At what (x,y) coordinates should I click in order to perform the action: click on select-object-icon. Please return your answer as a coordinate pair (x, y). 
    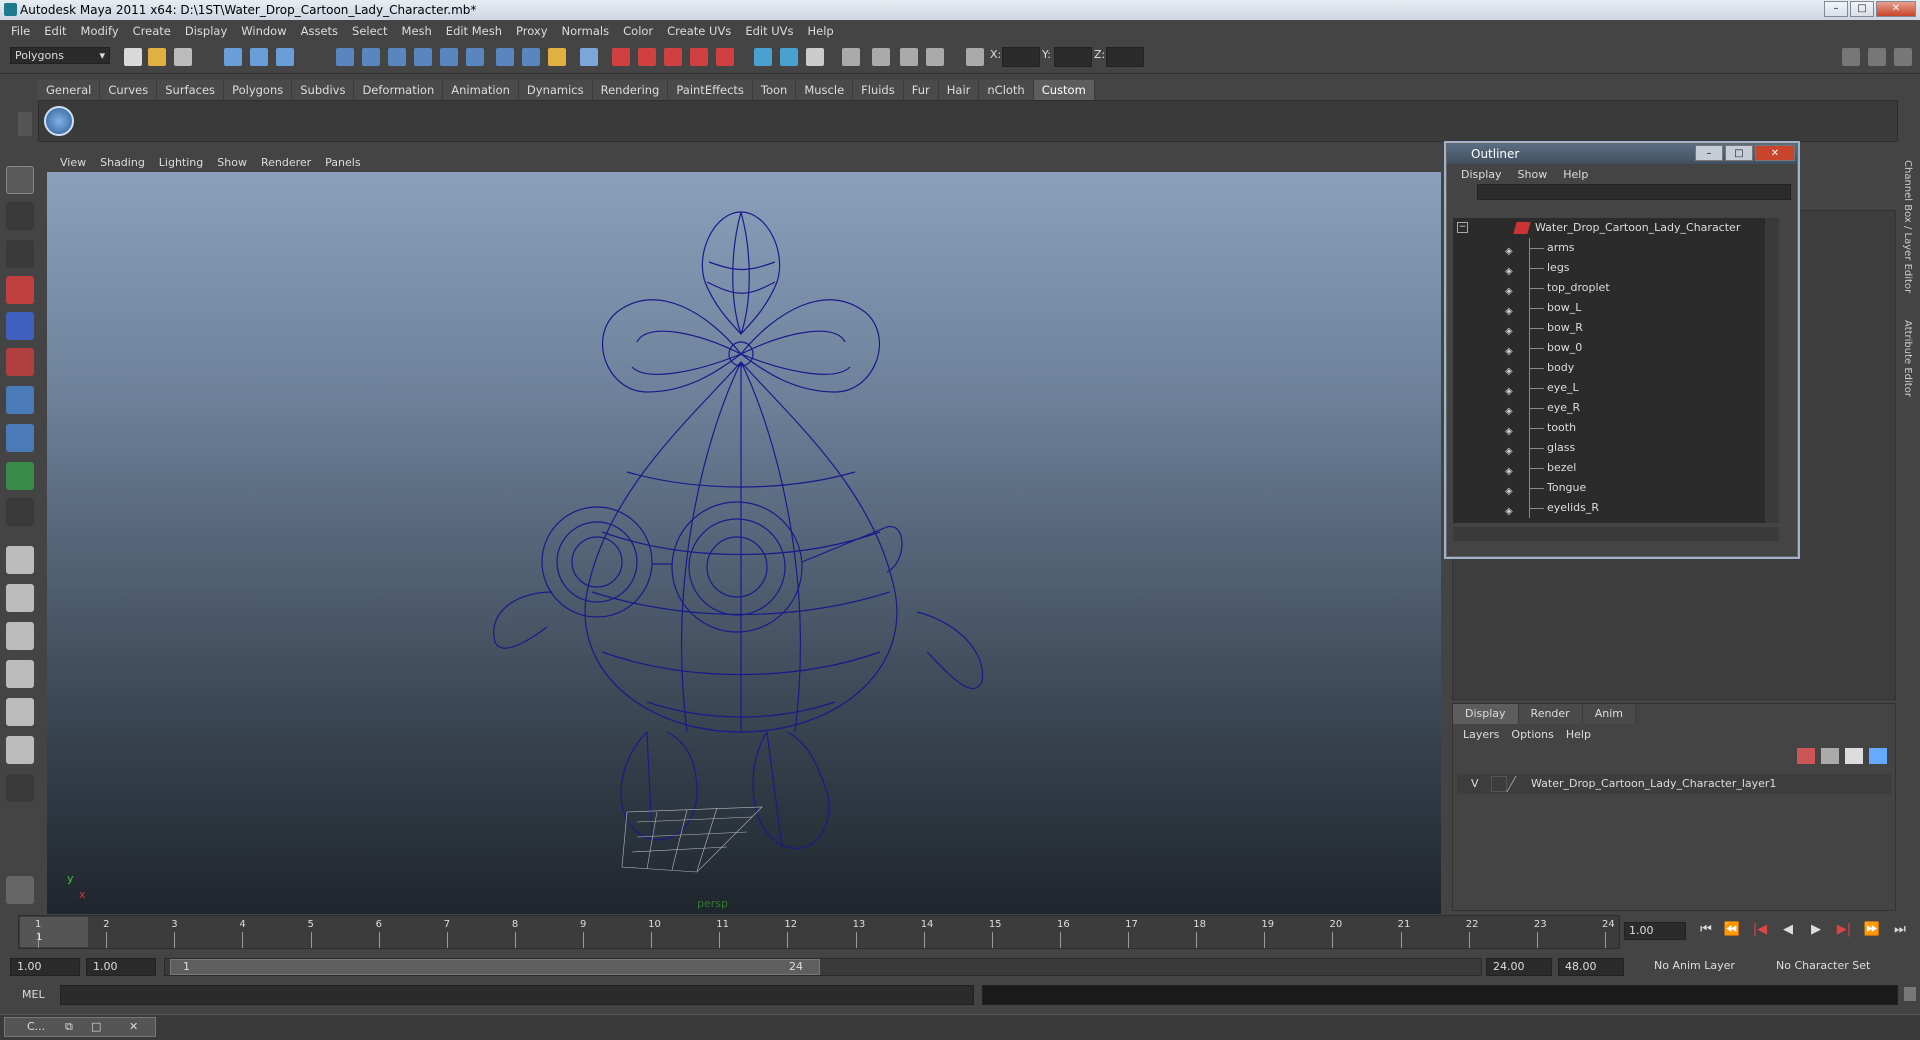
    Looking at the image, I should click on (259, 57).